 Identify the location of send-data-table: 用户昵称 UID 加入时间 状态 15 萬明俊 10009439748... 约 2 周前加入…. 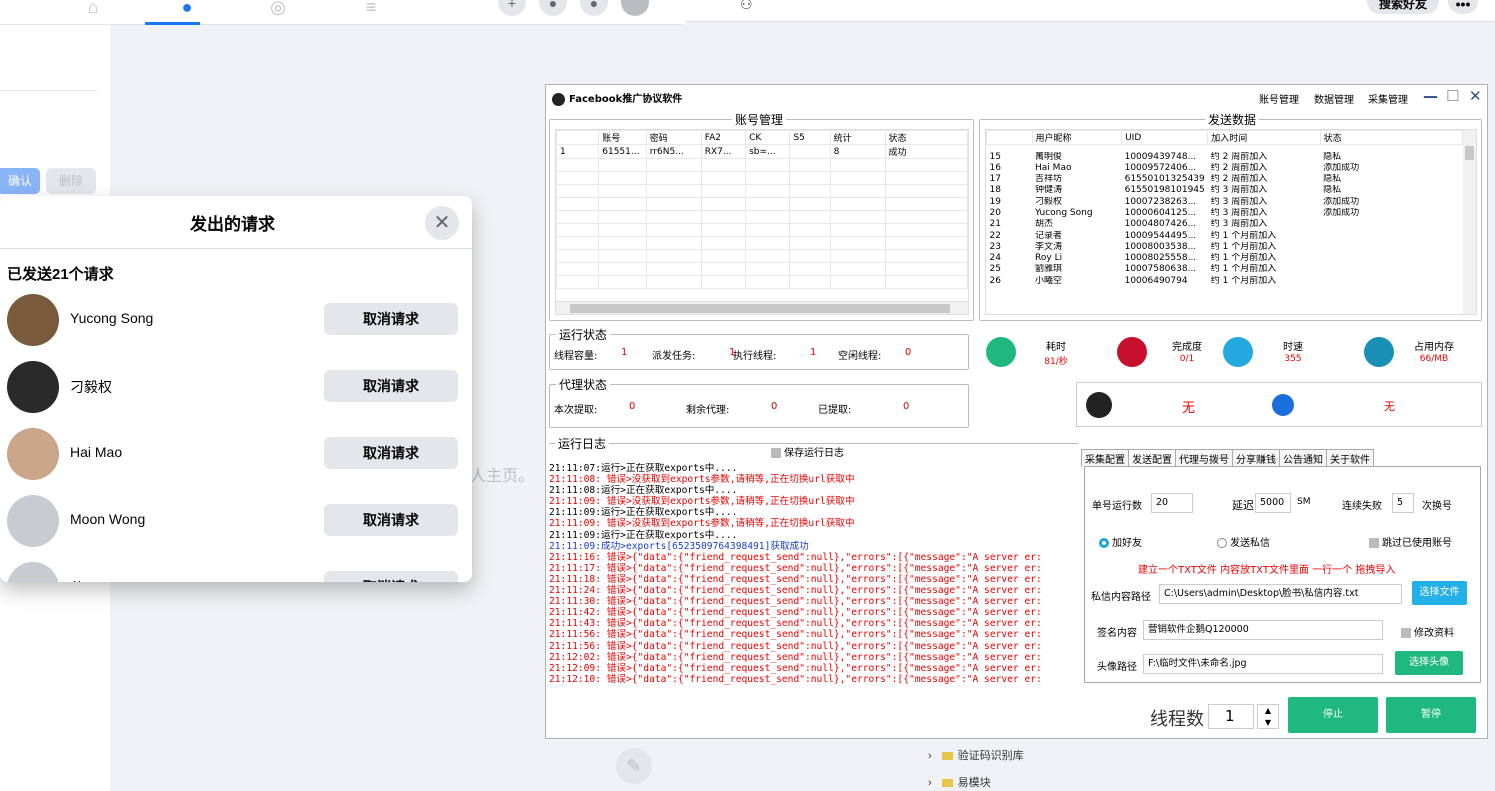
(1231, 222).